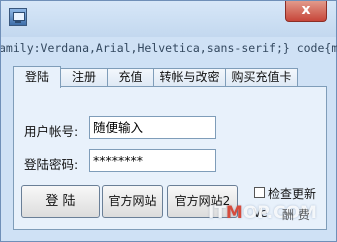 Image resolution: width=337 pixels, height=242 pixels. I want to click on check-update-checkbox, so click(259, 192).